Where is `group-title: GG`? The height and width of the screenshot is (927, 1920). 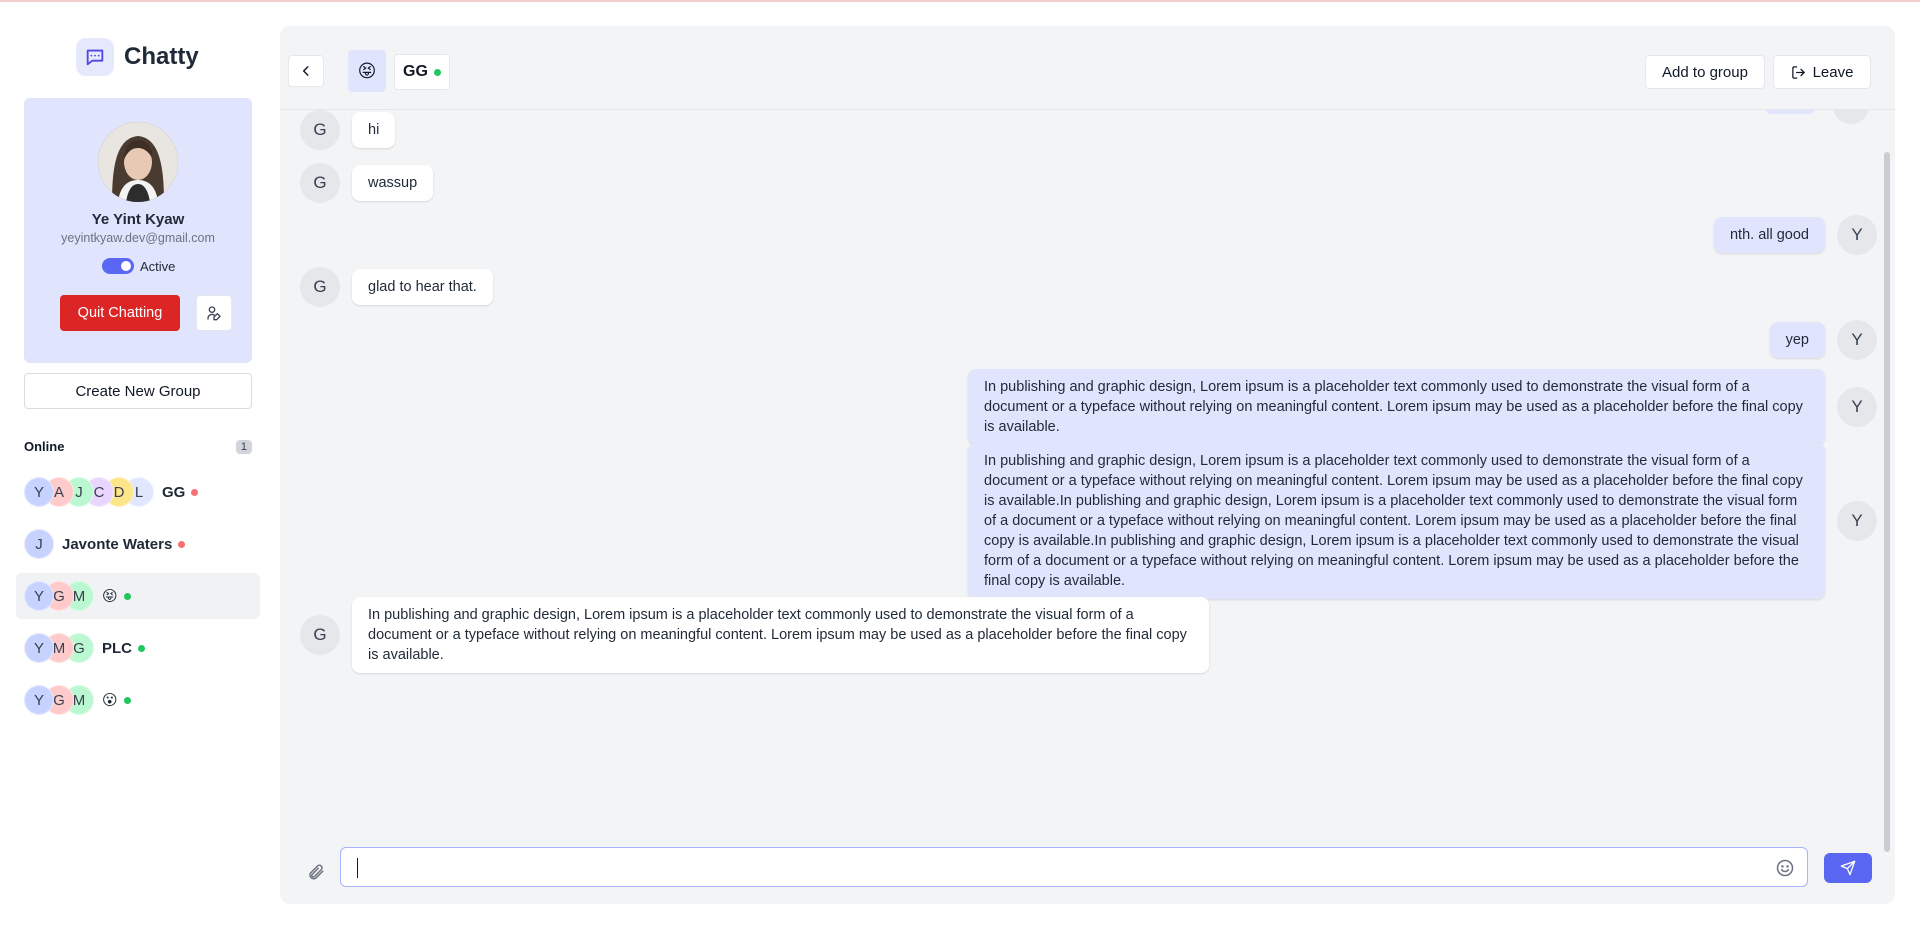 group-title: GG is located at coordinates (415, 71).